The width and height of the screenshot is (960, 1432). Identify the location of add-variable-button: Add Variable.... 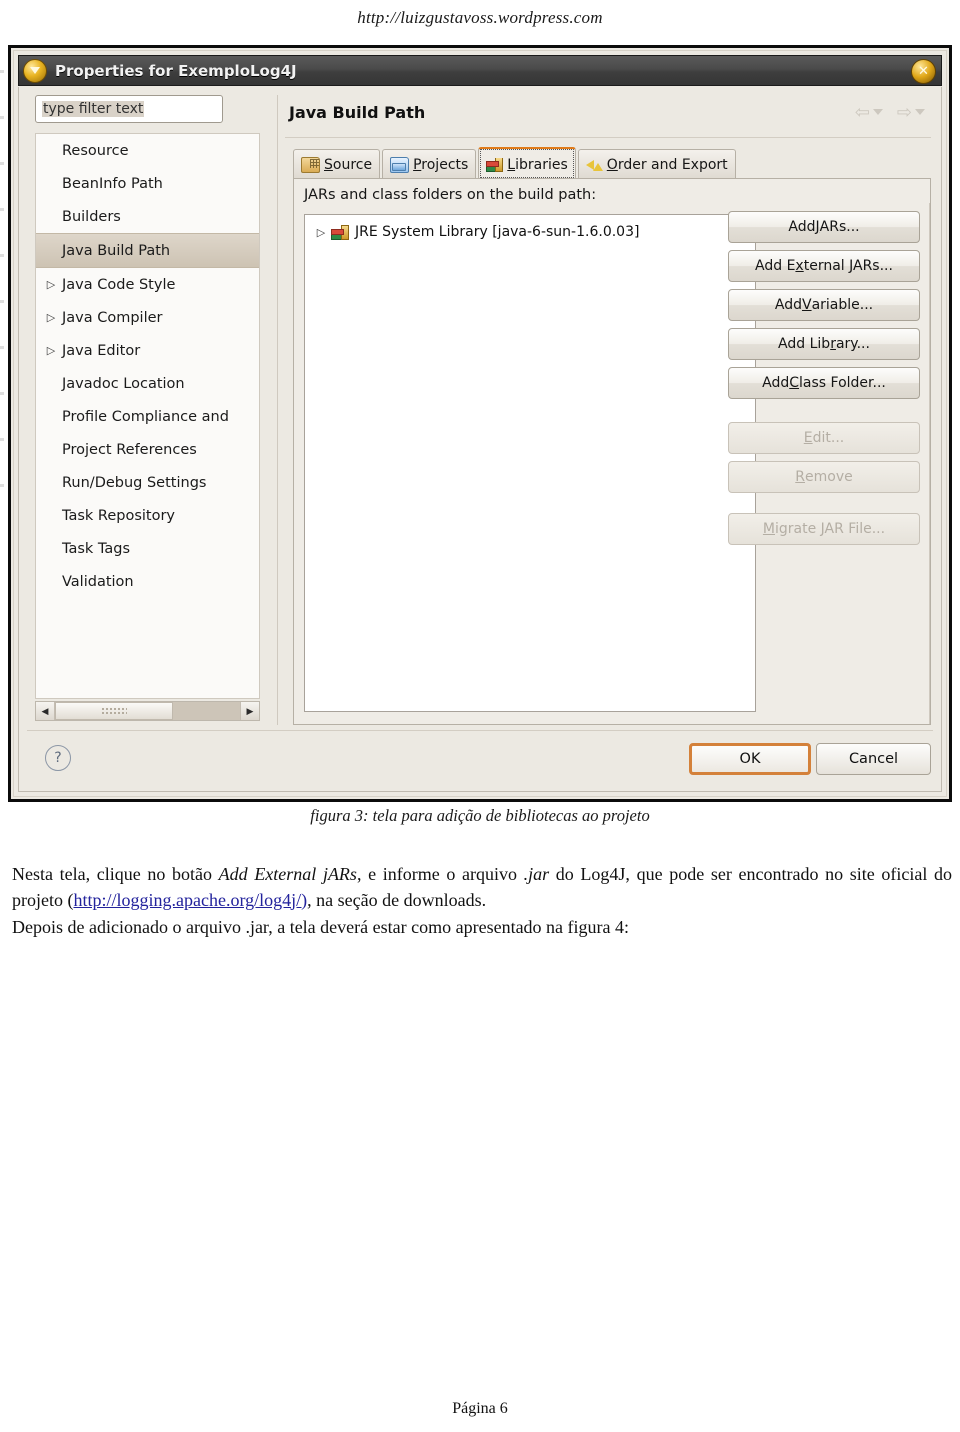
(824, 305).